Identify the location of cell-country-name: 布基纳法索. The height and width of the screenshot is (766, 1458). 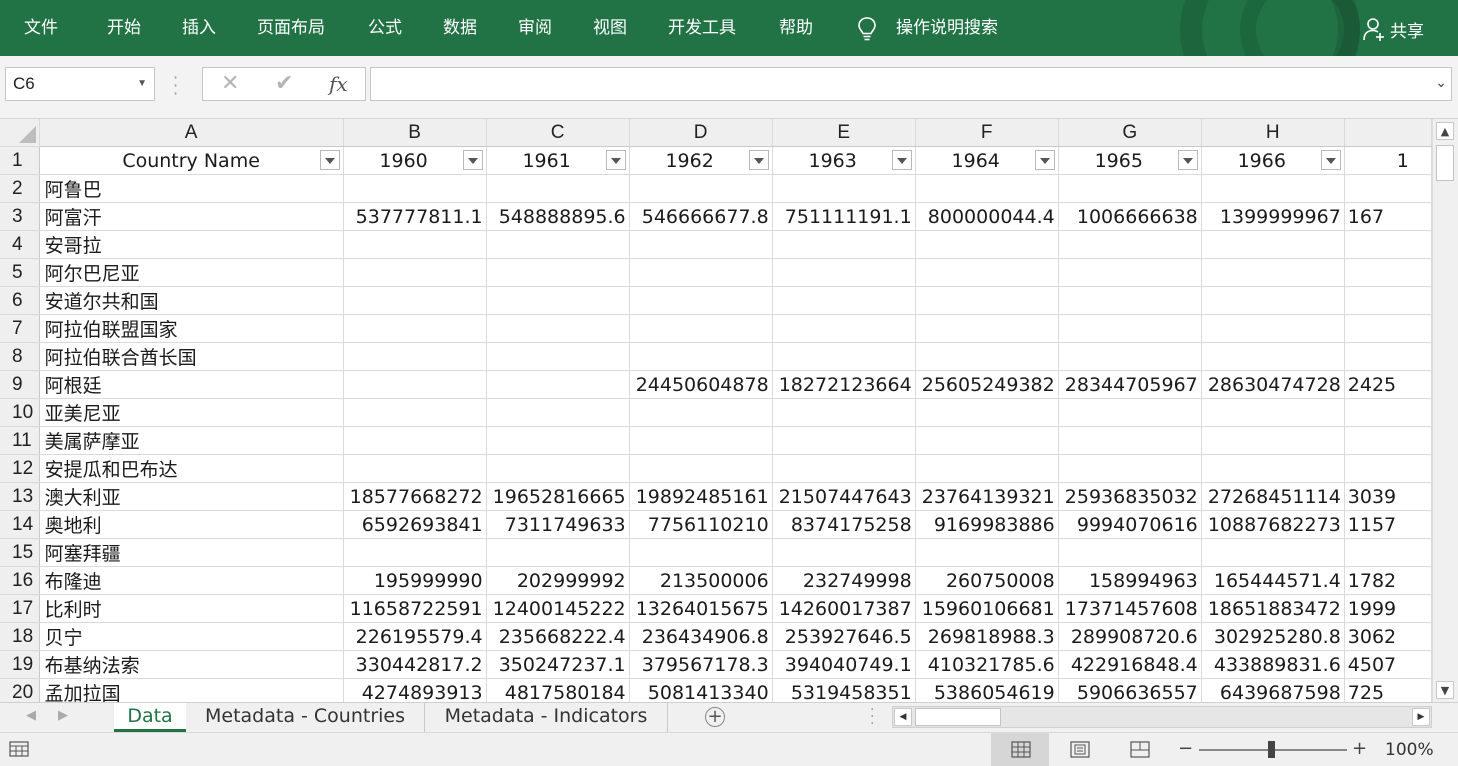
(191, 664).